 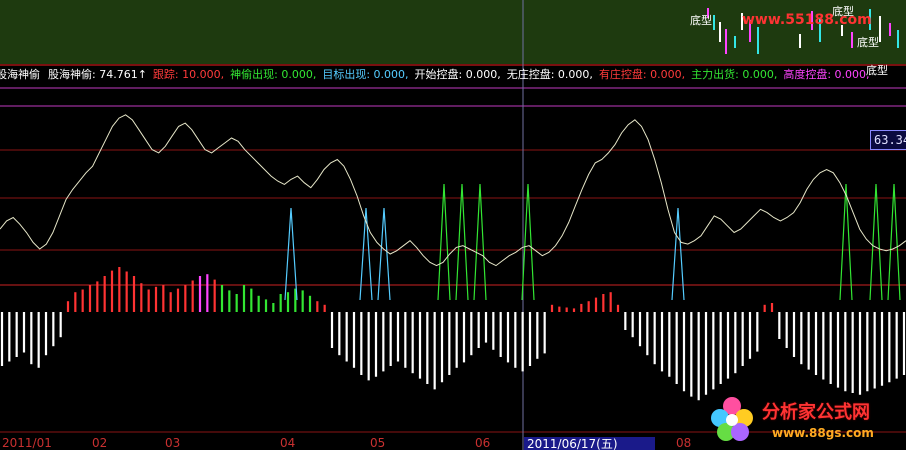 What do you see at coordinates (483, 443) in the screenshot?
I see `x-tick-label: 06` at bounding box center [483, 443].